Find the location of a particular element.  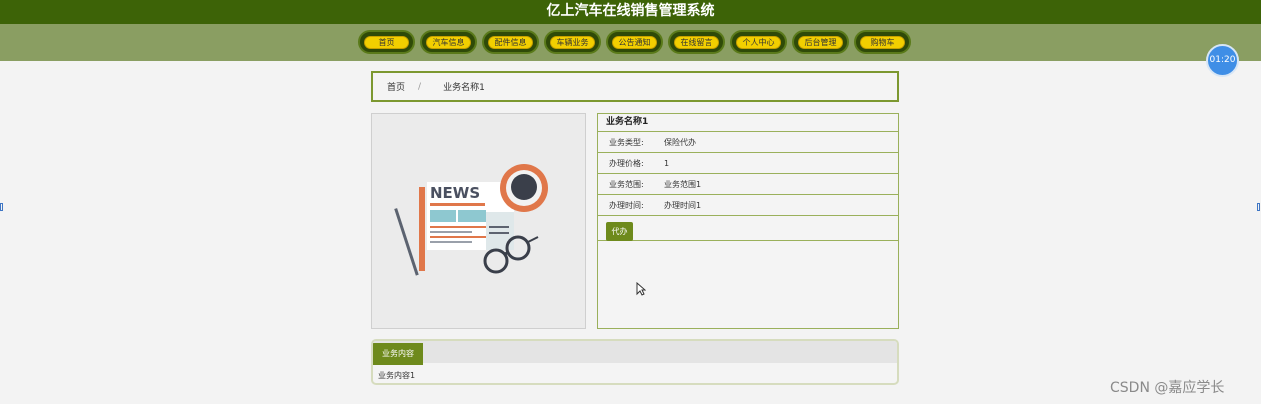

nav-item-admin: 后台管理 is located at coordinates (820, 42).